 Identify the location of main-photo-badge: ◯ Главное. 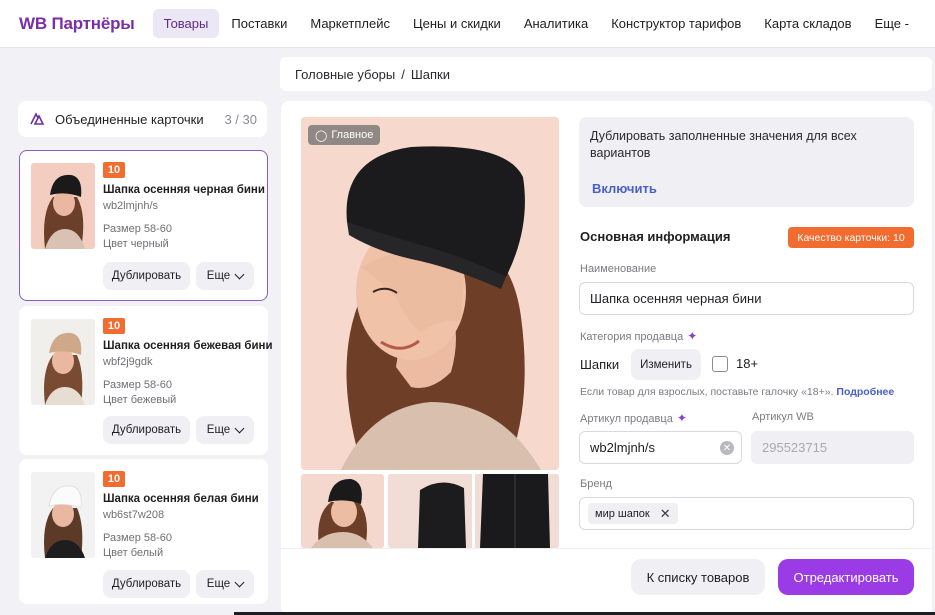
(344, 135).